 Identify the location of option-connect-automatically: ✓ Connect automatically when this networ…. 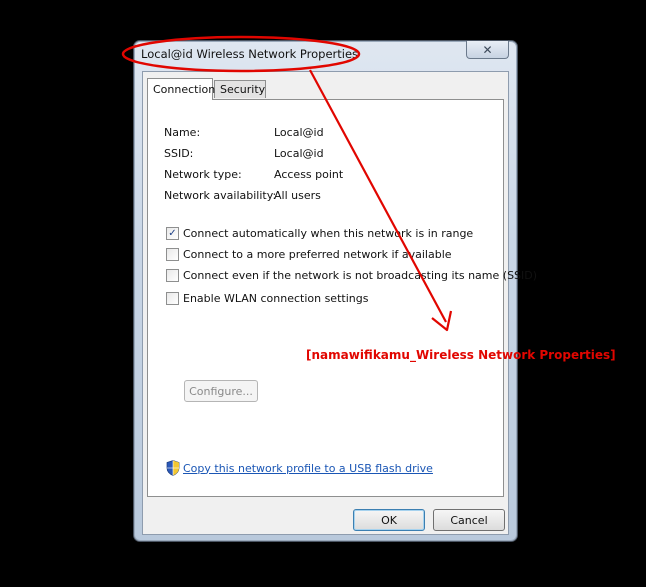
(319, 233).